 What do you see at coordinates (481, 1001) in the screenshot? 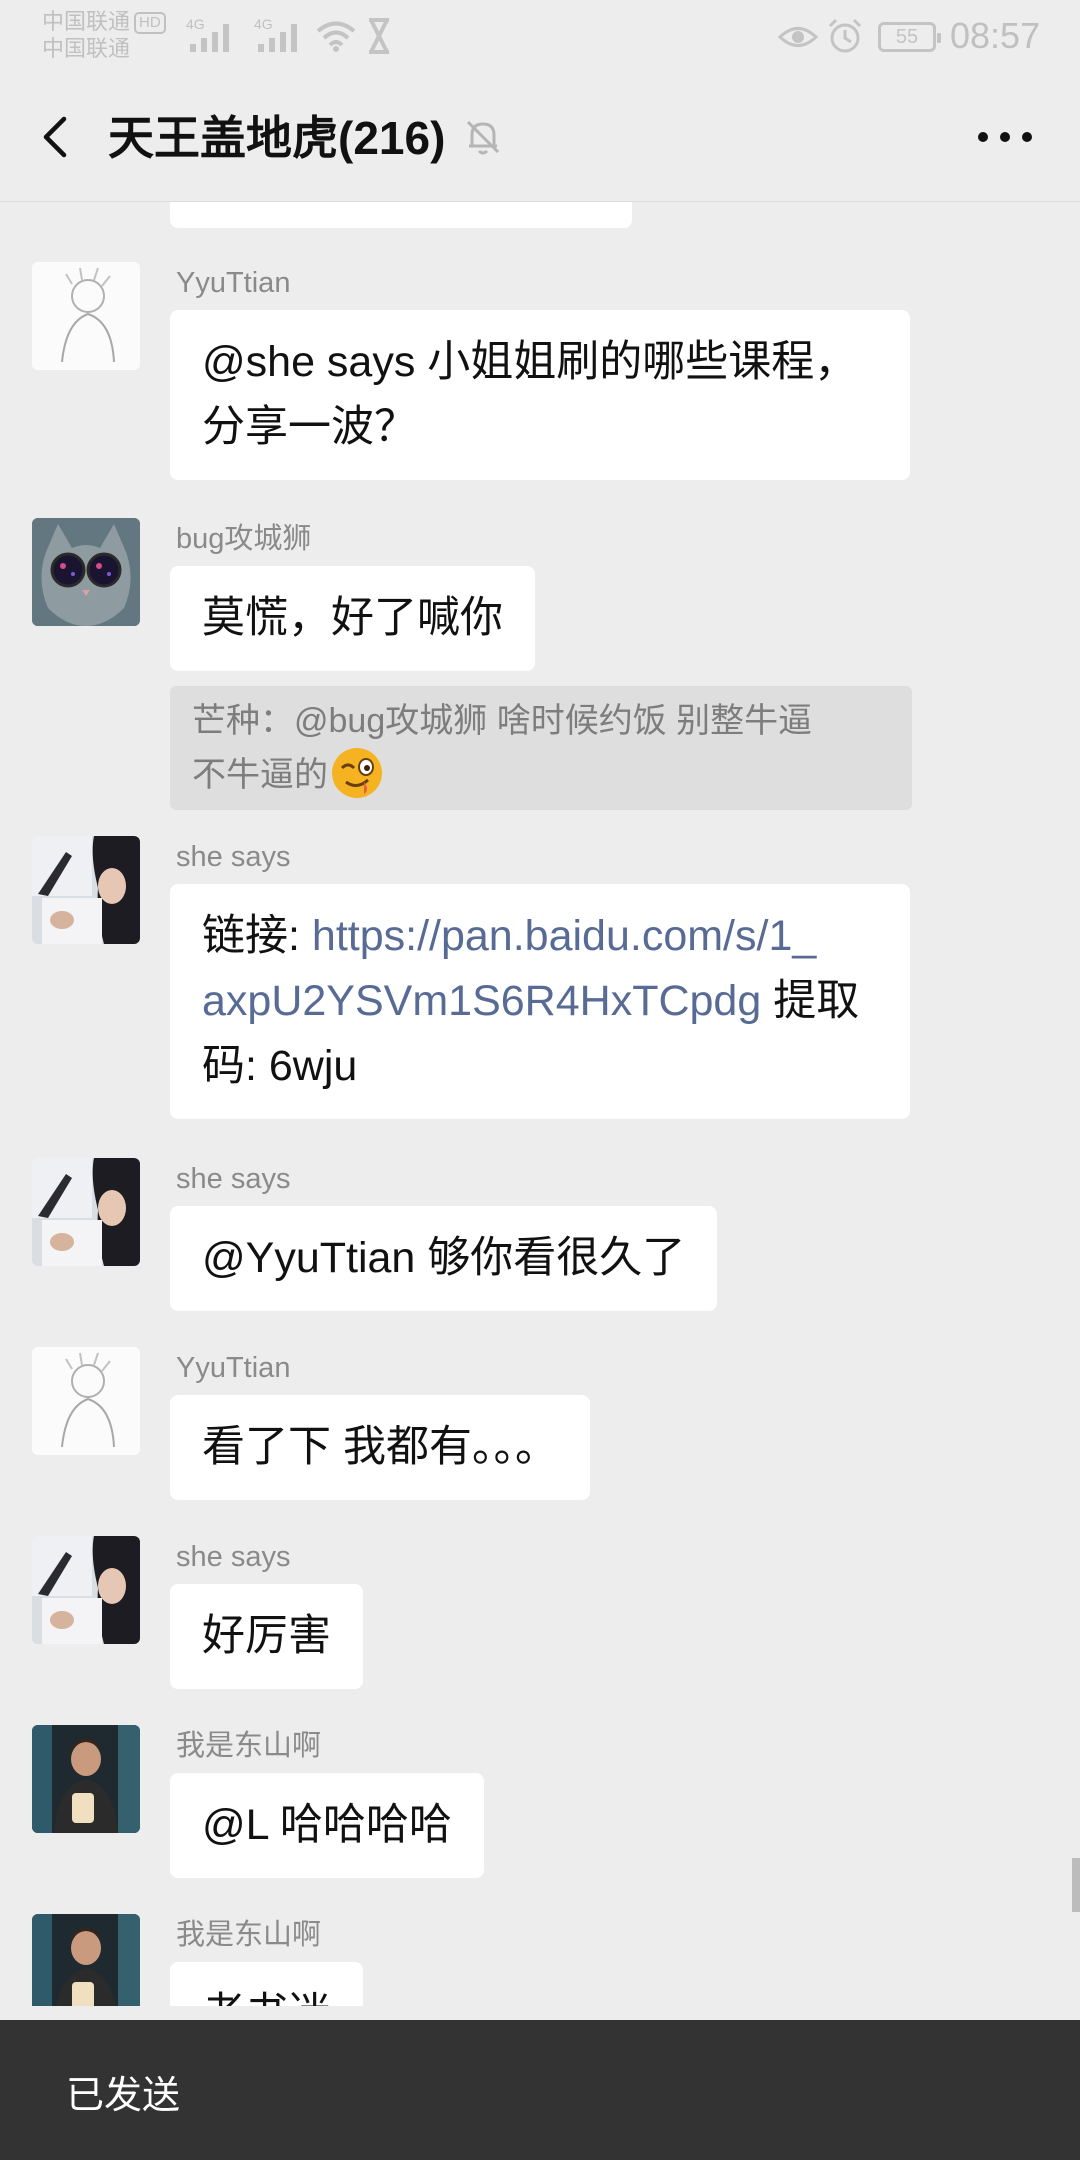
I see `share-link-continued: axpU2YSVm1S6R4HxTCpdg` at bounding box center [481, 1001].